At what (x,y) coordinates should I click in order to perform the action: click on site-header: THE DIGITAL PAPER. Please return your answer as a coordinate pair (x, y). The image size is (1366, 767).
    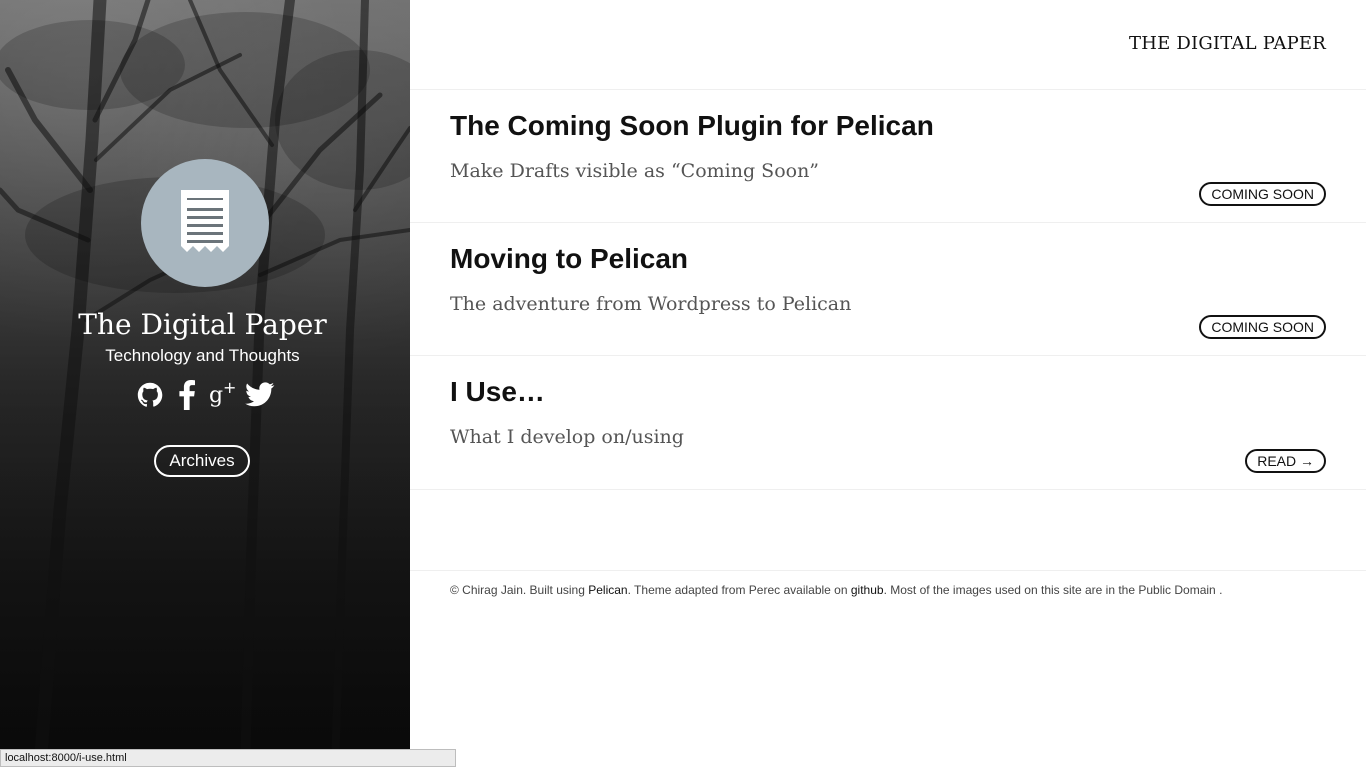
    Looking at the image, I should click on (888, 45).